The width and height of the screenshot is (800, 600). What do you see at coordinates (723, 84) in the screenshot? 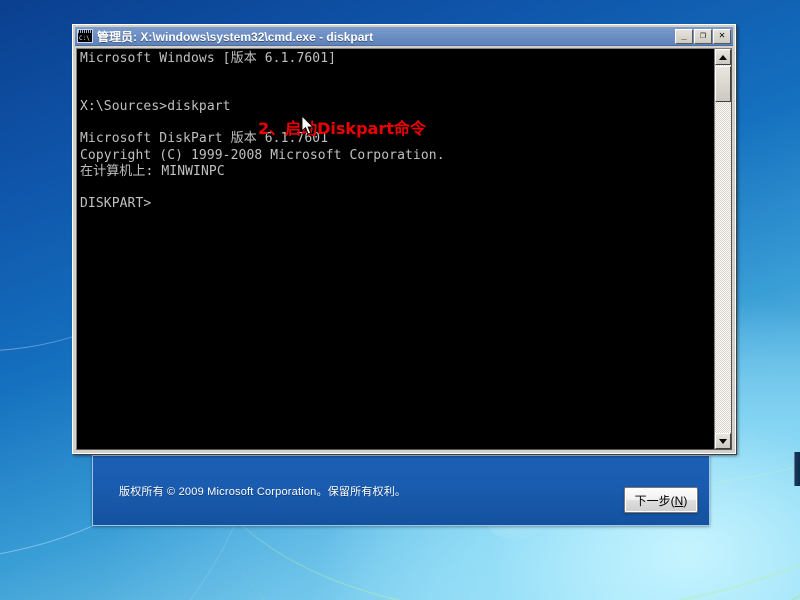
I see `scrollbar-thumb` at bounding box center [723, 84].